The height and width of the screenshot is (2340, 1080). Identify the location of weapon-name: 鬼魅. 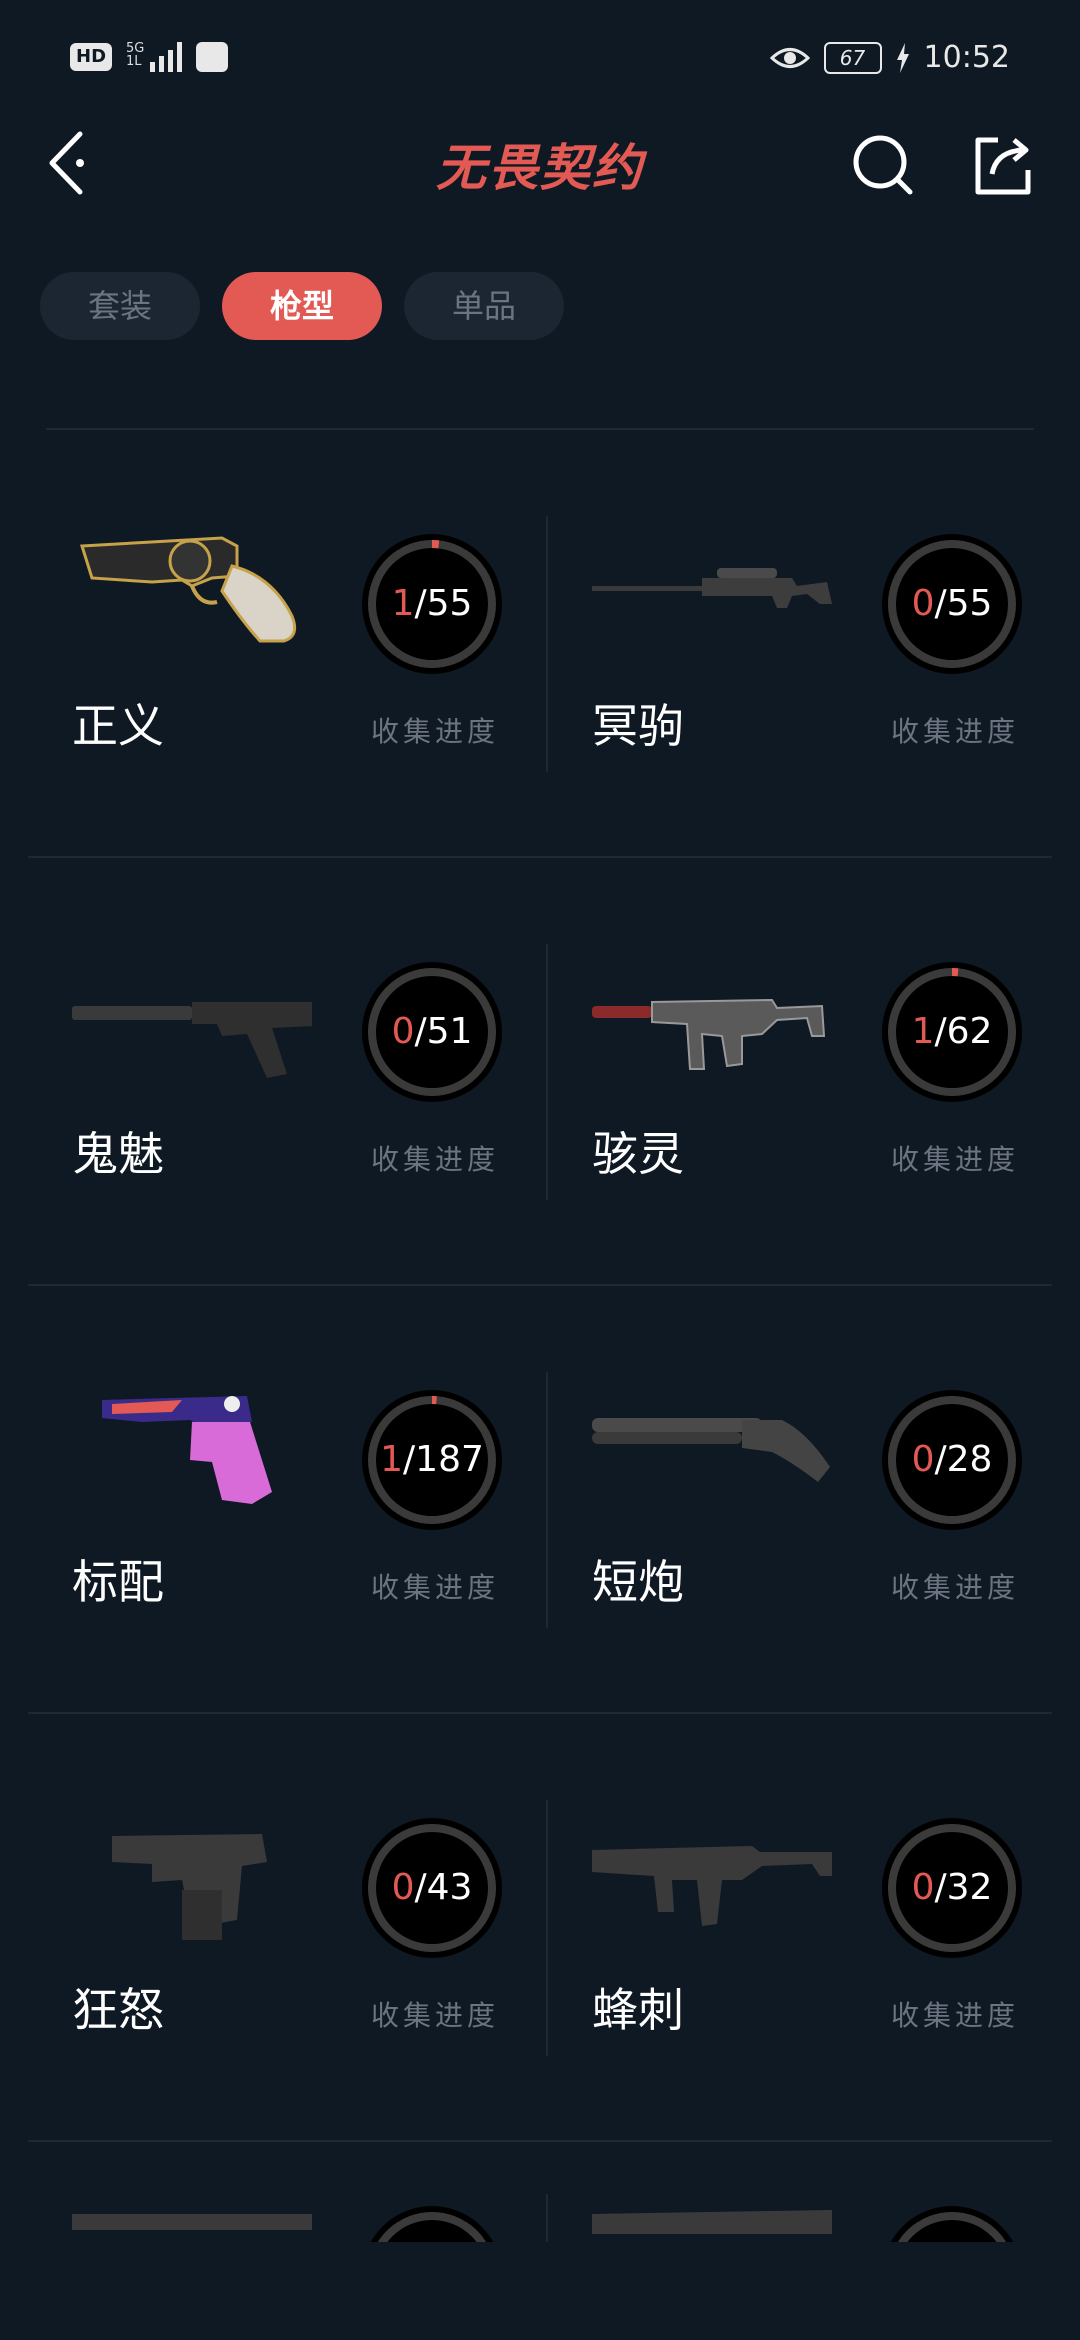
(118, 1154).